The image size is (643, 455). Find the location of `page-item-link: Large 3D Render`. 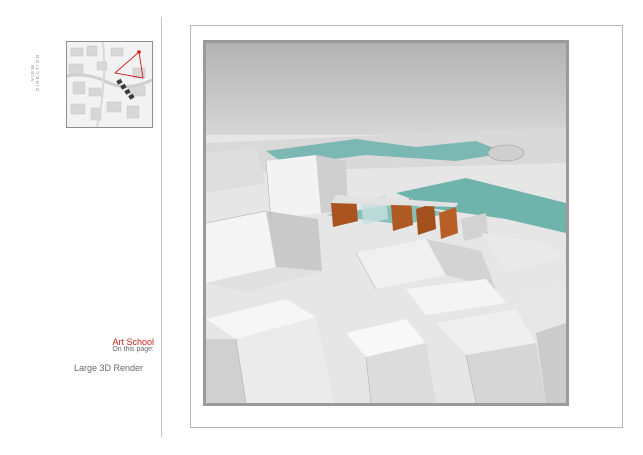

page-item-link: Large 3D Render is located at coordinates (119, 368).